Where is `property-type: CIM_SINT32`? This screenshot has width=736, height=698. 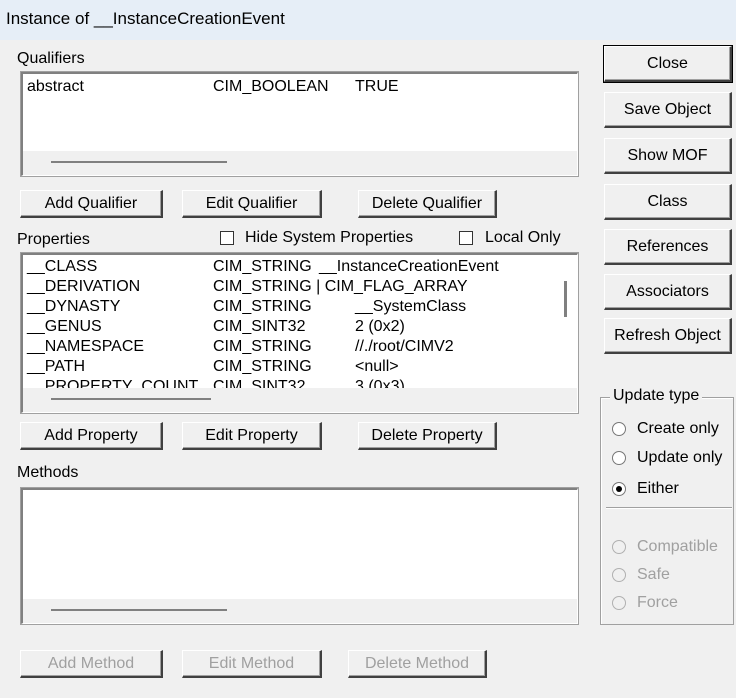 property-type: CIM_SINT32 is located at coordinates (259, 326).